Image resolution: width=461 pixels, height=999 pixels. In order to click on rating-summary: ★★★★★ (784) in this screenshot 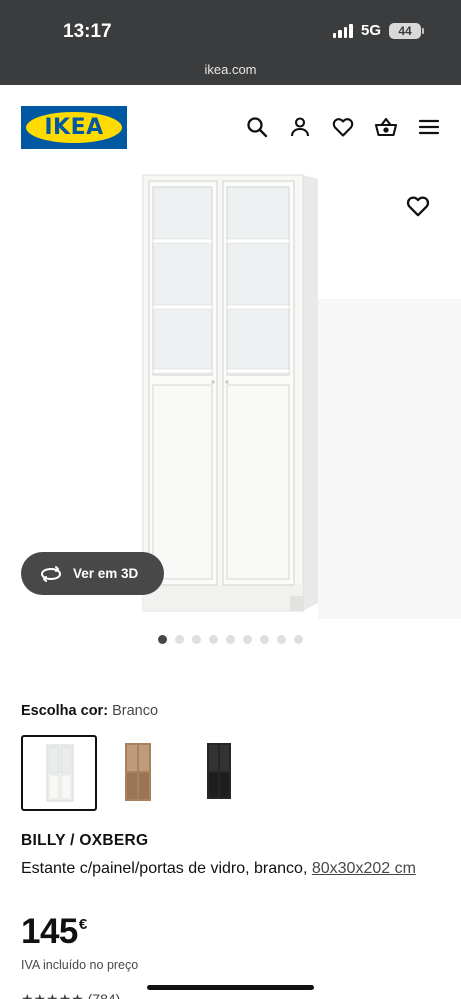, I will do `click(70, 995)`.